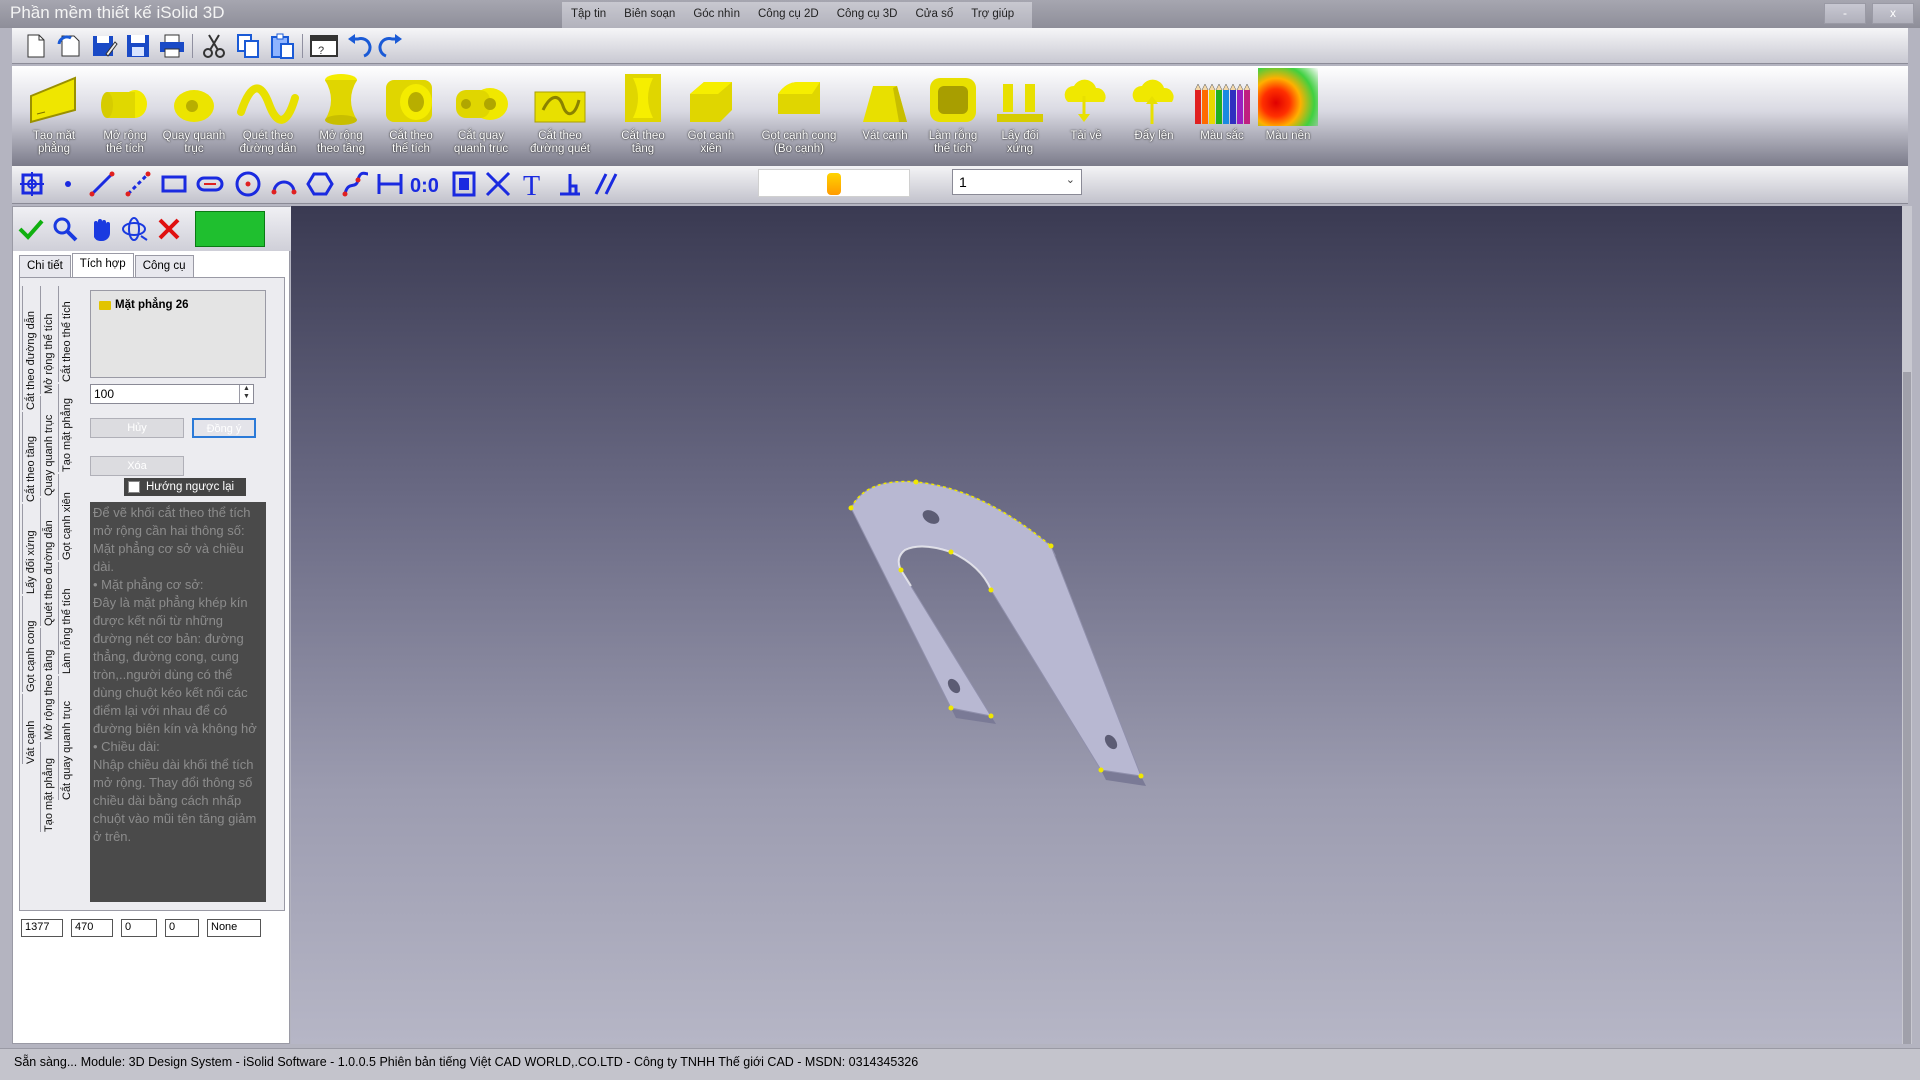 Image resolution: width=1920 pixels, height=1080 pixels. Describe the element at coordinates (104, 46) in the screenshot. I see `save-as-icon` at that location.